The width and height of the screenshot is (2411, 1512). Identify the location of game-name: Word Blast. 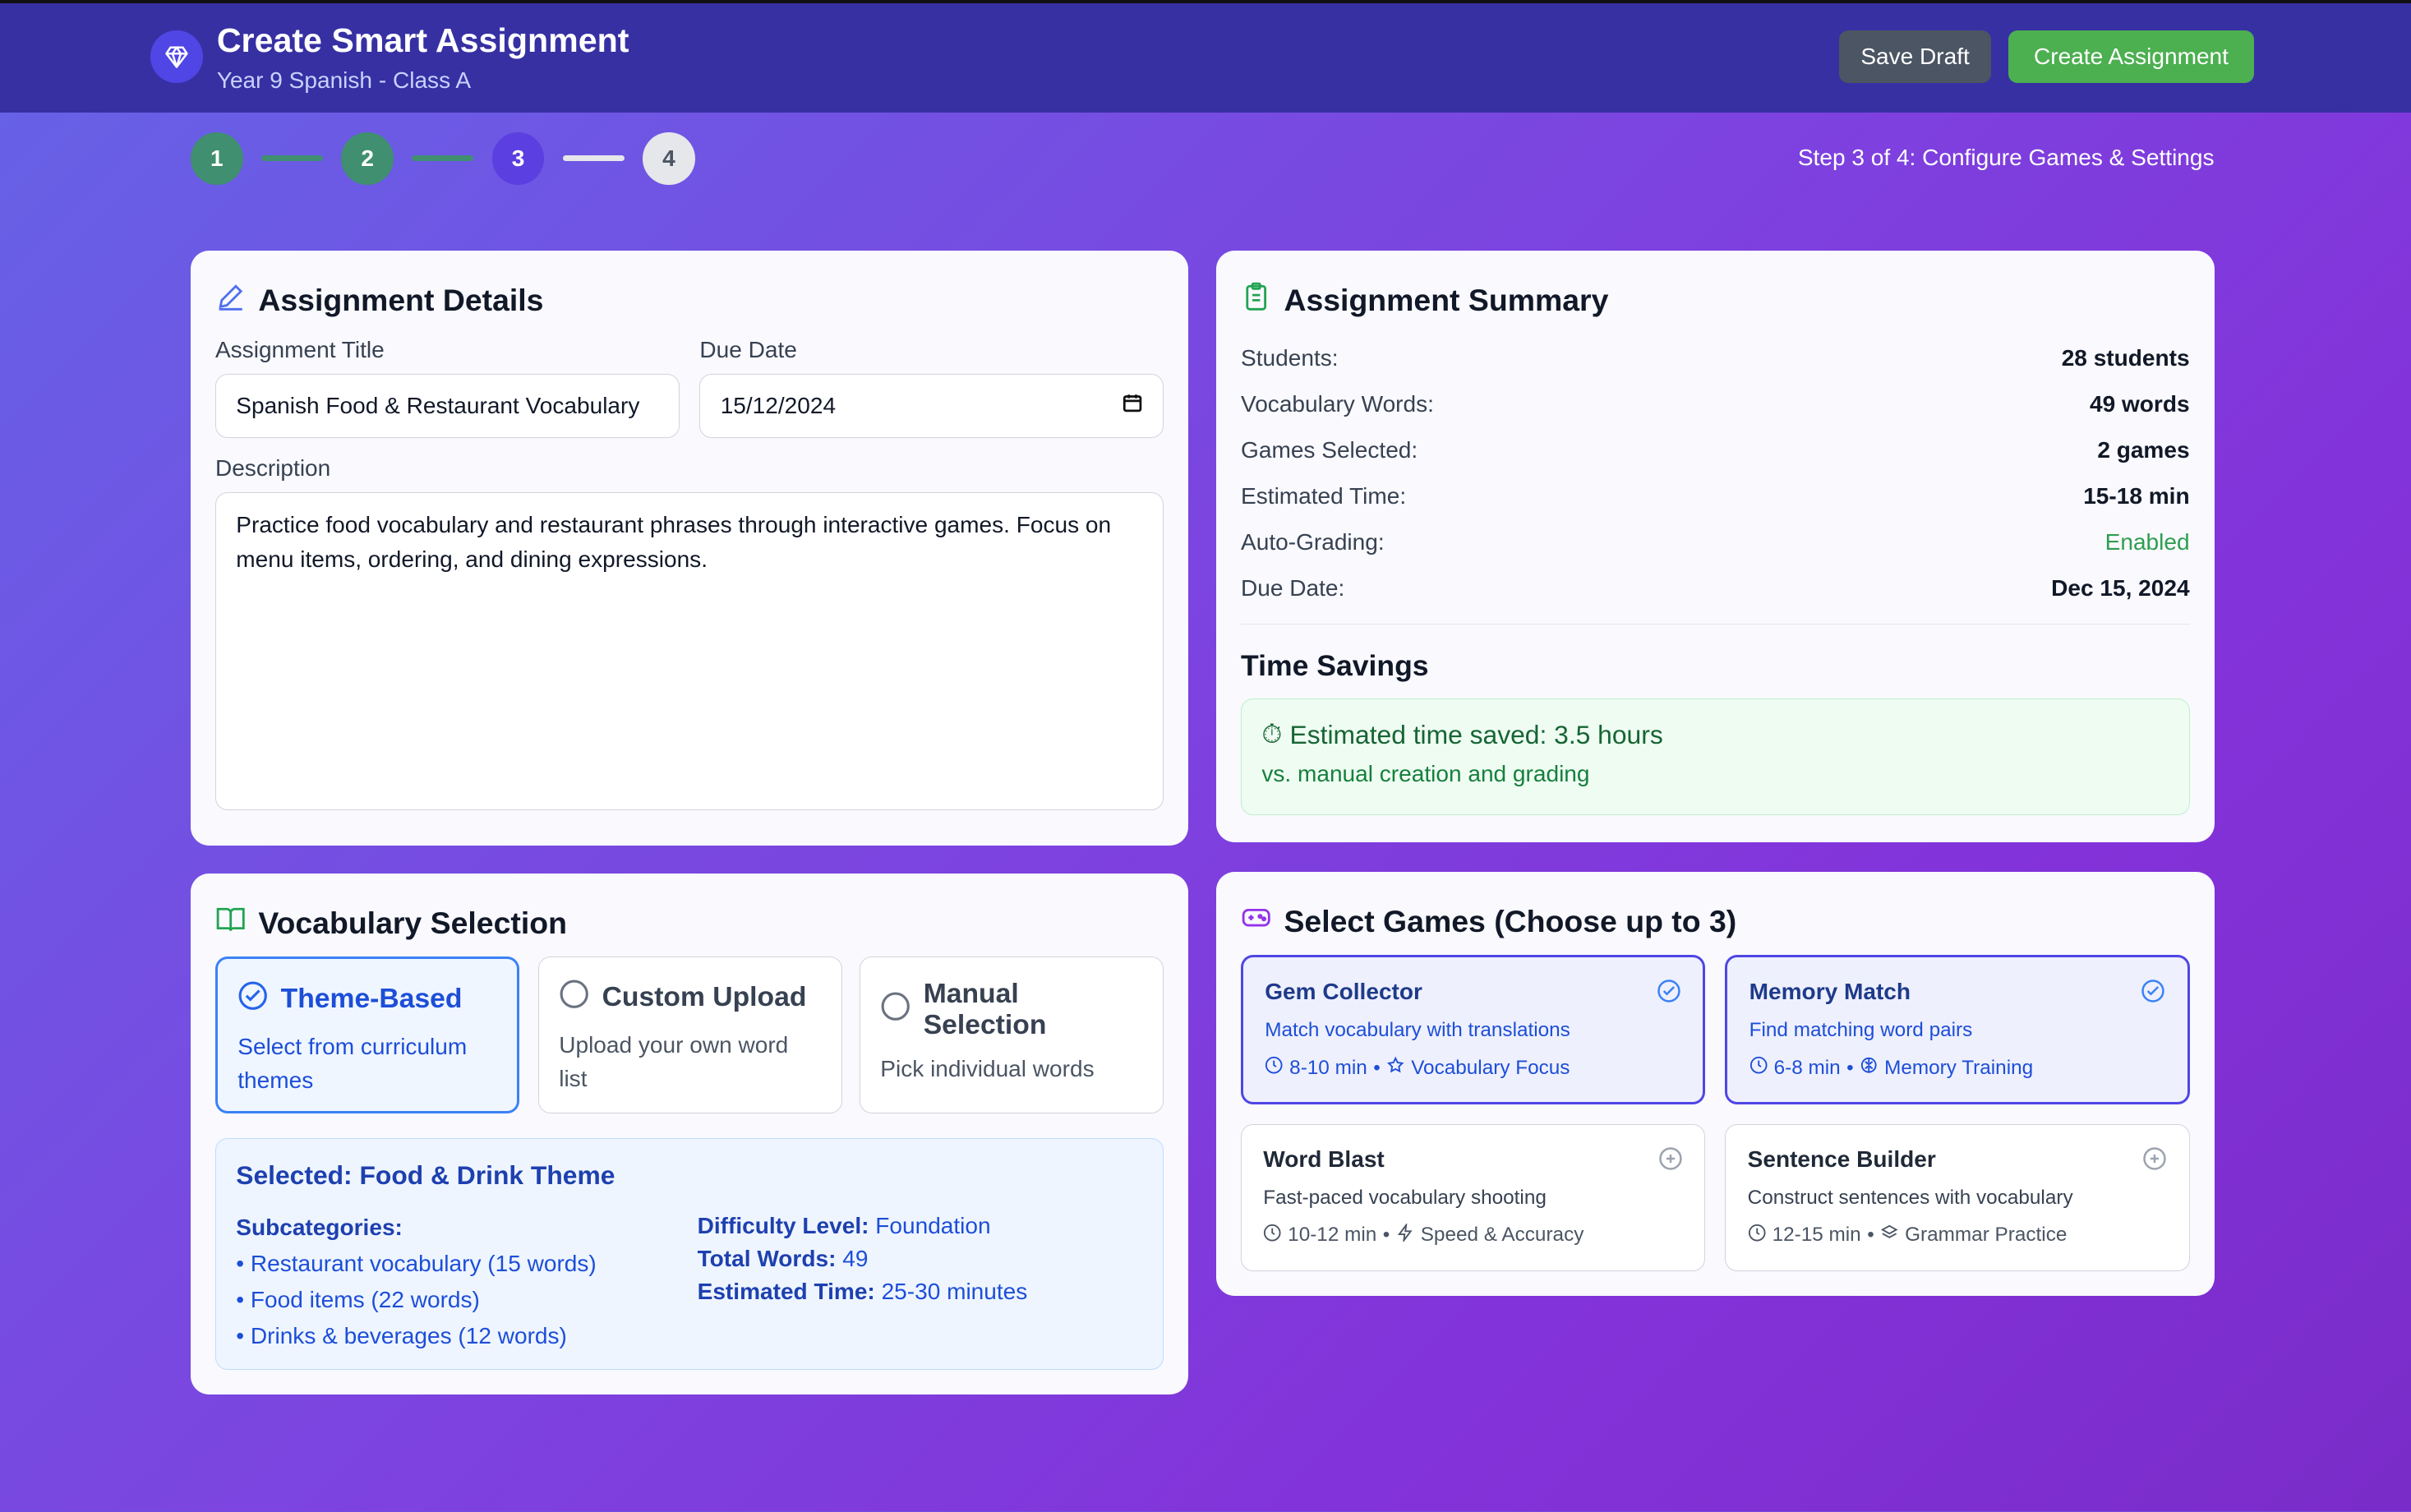
(1324, 1159).